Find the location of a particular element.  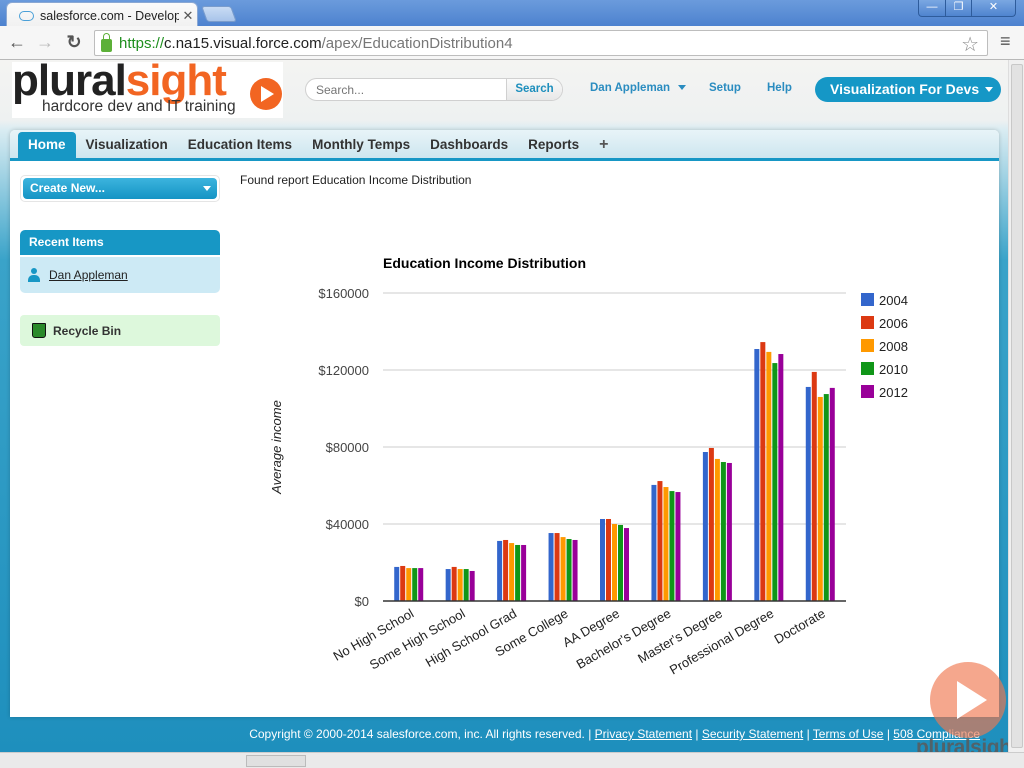

y-tick-label: $120000 is located at coordinates (343, 370).